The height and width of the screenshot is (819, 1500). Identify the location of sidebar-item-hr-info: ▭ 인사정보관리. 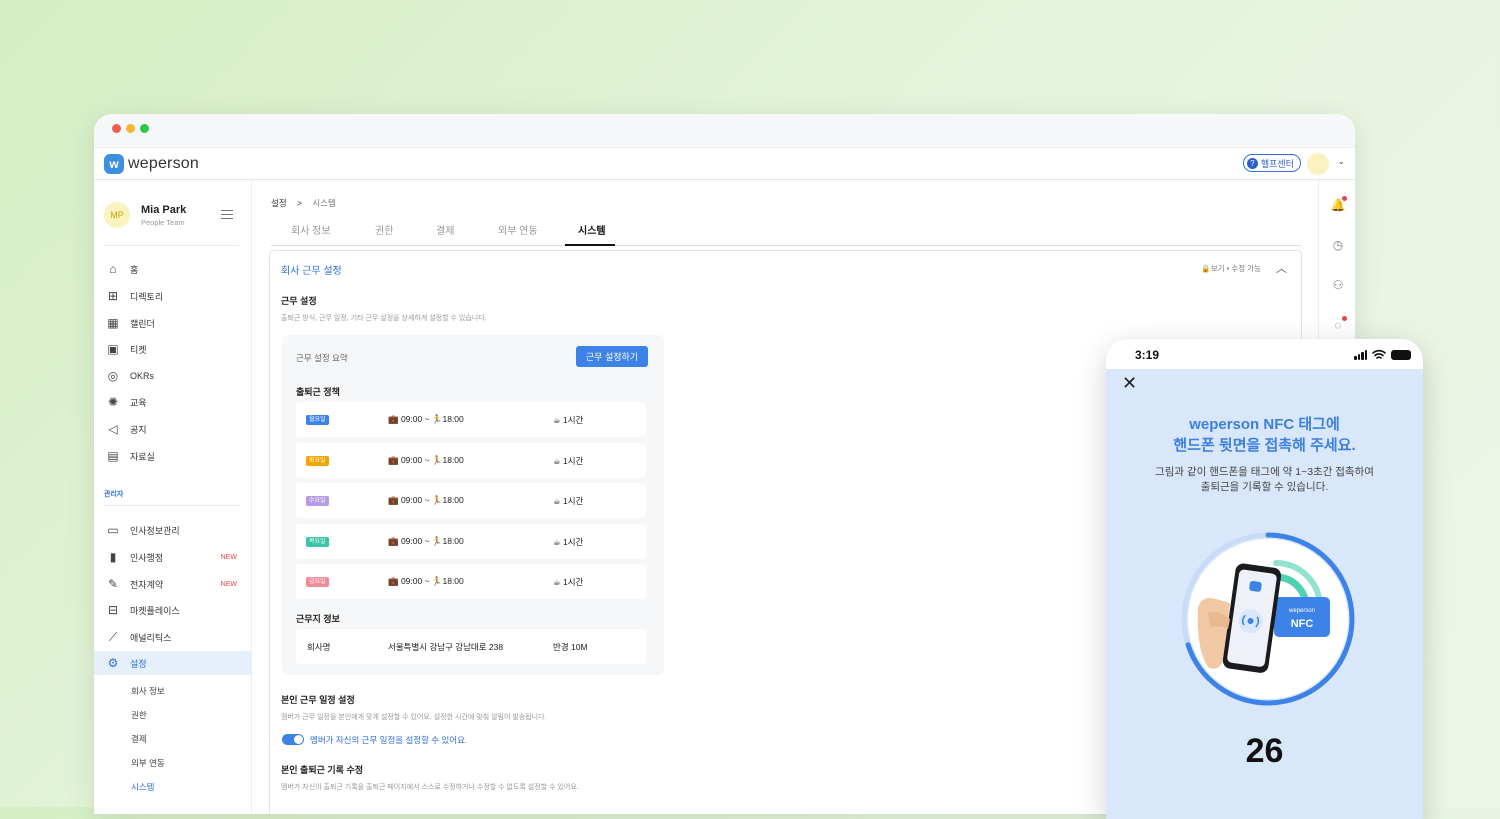
(173, 530).